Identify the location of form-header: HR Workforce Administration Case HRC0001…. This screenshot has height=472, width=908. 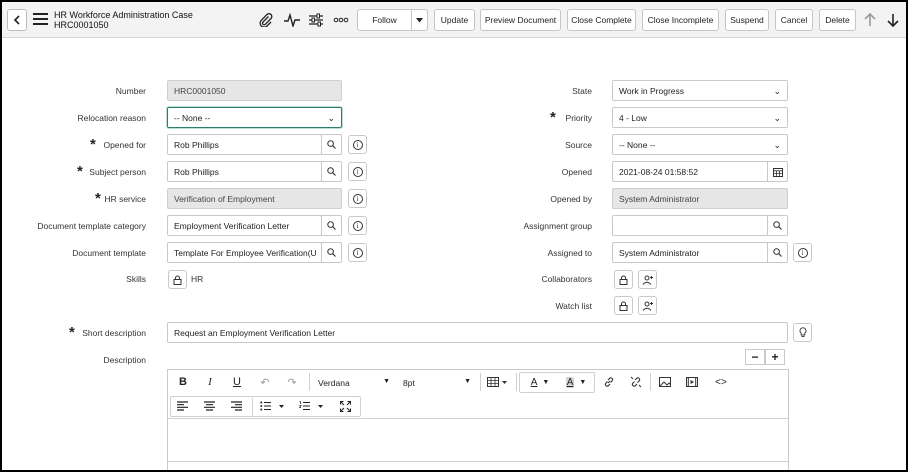
(454, 20).